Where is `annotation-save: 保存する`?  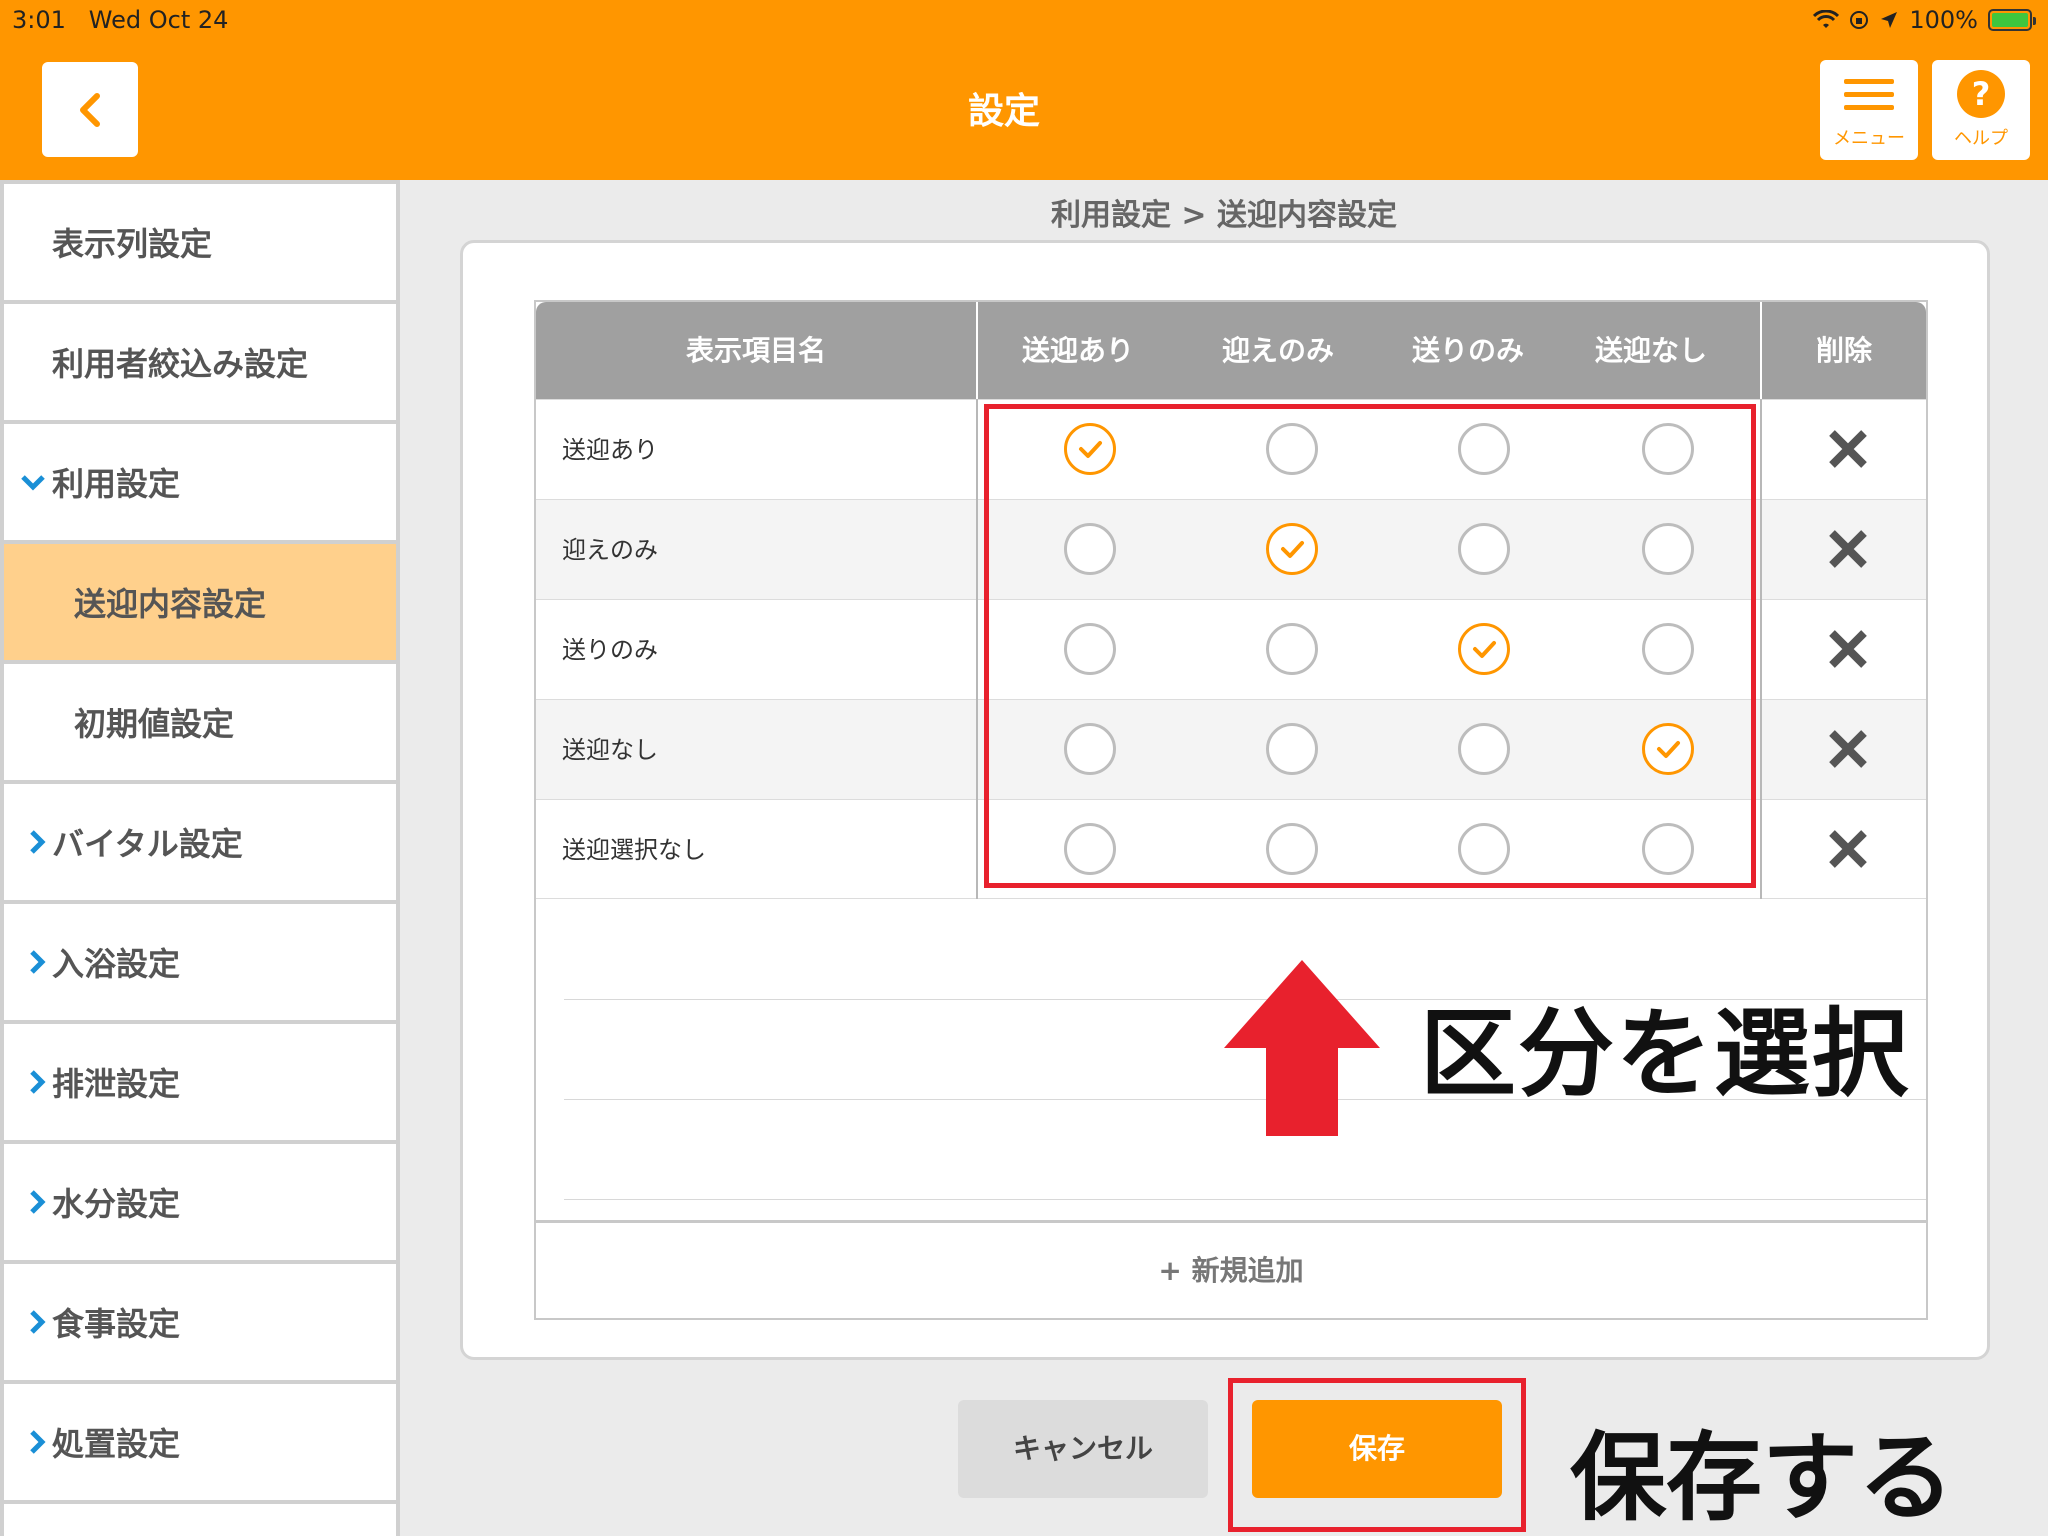 annotation-save: 保存する is located at coordinates (1762, 1478).